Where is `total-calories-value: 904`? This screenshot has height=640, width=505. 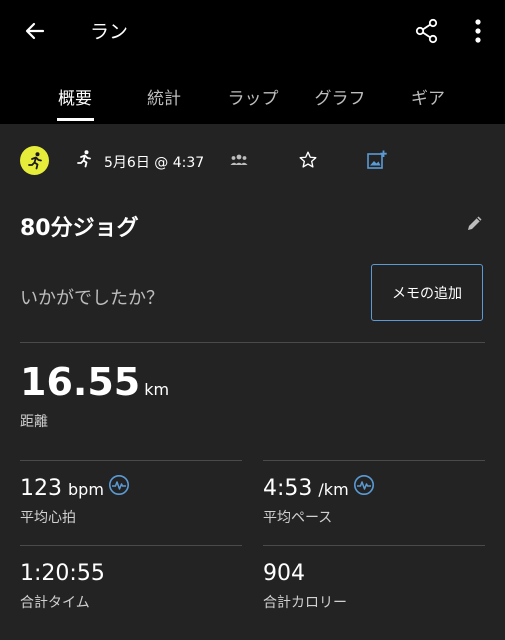
total-calories-value: 904 is located at coordinates (284, 573).